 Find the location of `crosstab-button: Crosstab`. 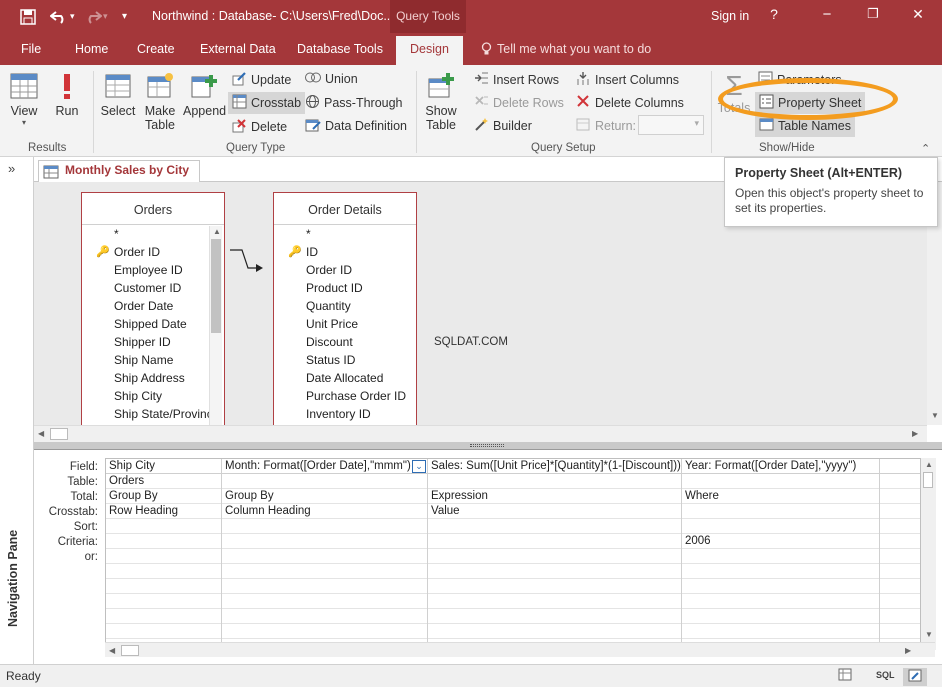

crosstab-button: Crosstab is located at coordinates (267, 103).